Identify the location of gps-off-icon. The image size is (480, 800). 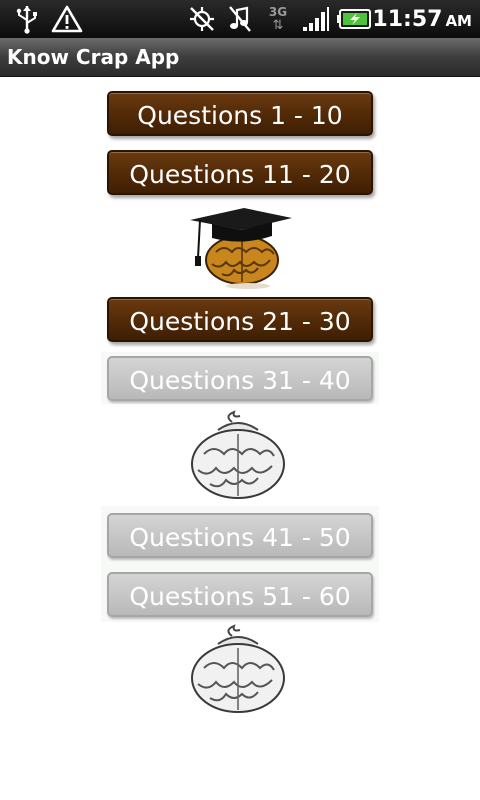
(202, 19).